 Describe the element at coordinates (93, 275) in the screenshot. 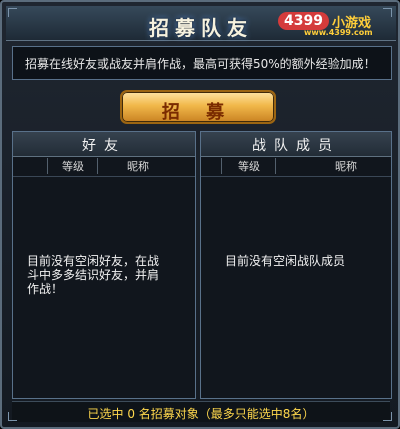

I see `friends-empty-message: 目前没有空闲好友，在战斗中多多结识好友，并肩作战！` at that location.